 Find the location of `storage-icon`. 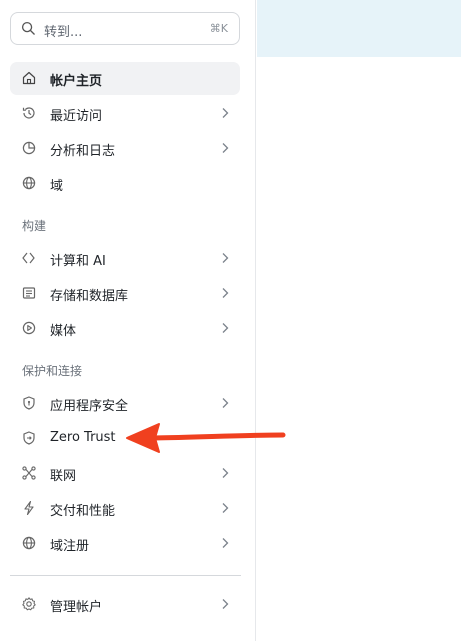

storage-icon is located at coordinates (29, 293).